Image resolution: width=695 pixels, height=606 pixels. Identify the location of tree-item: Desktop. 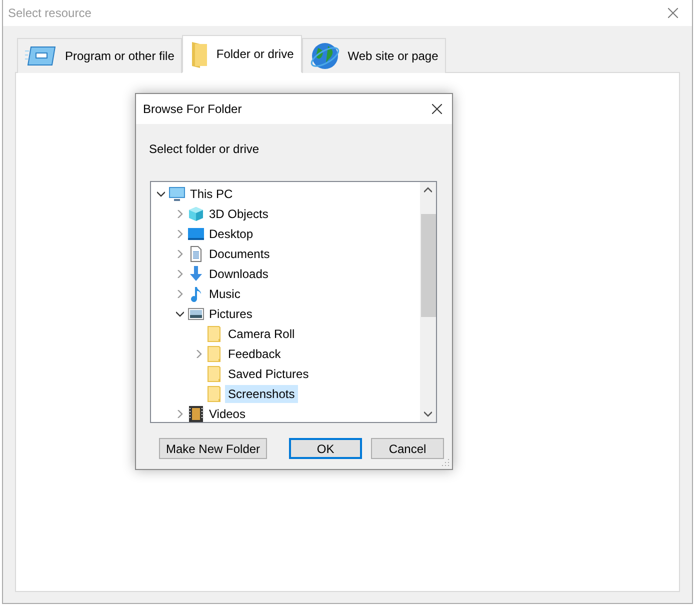
(231, 234).